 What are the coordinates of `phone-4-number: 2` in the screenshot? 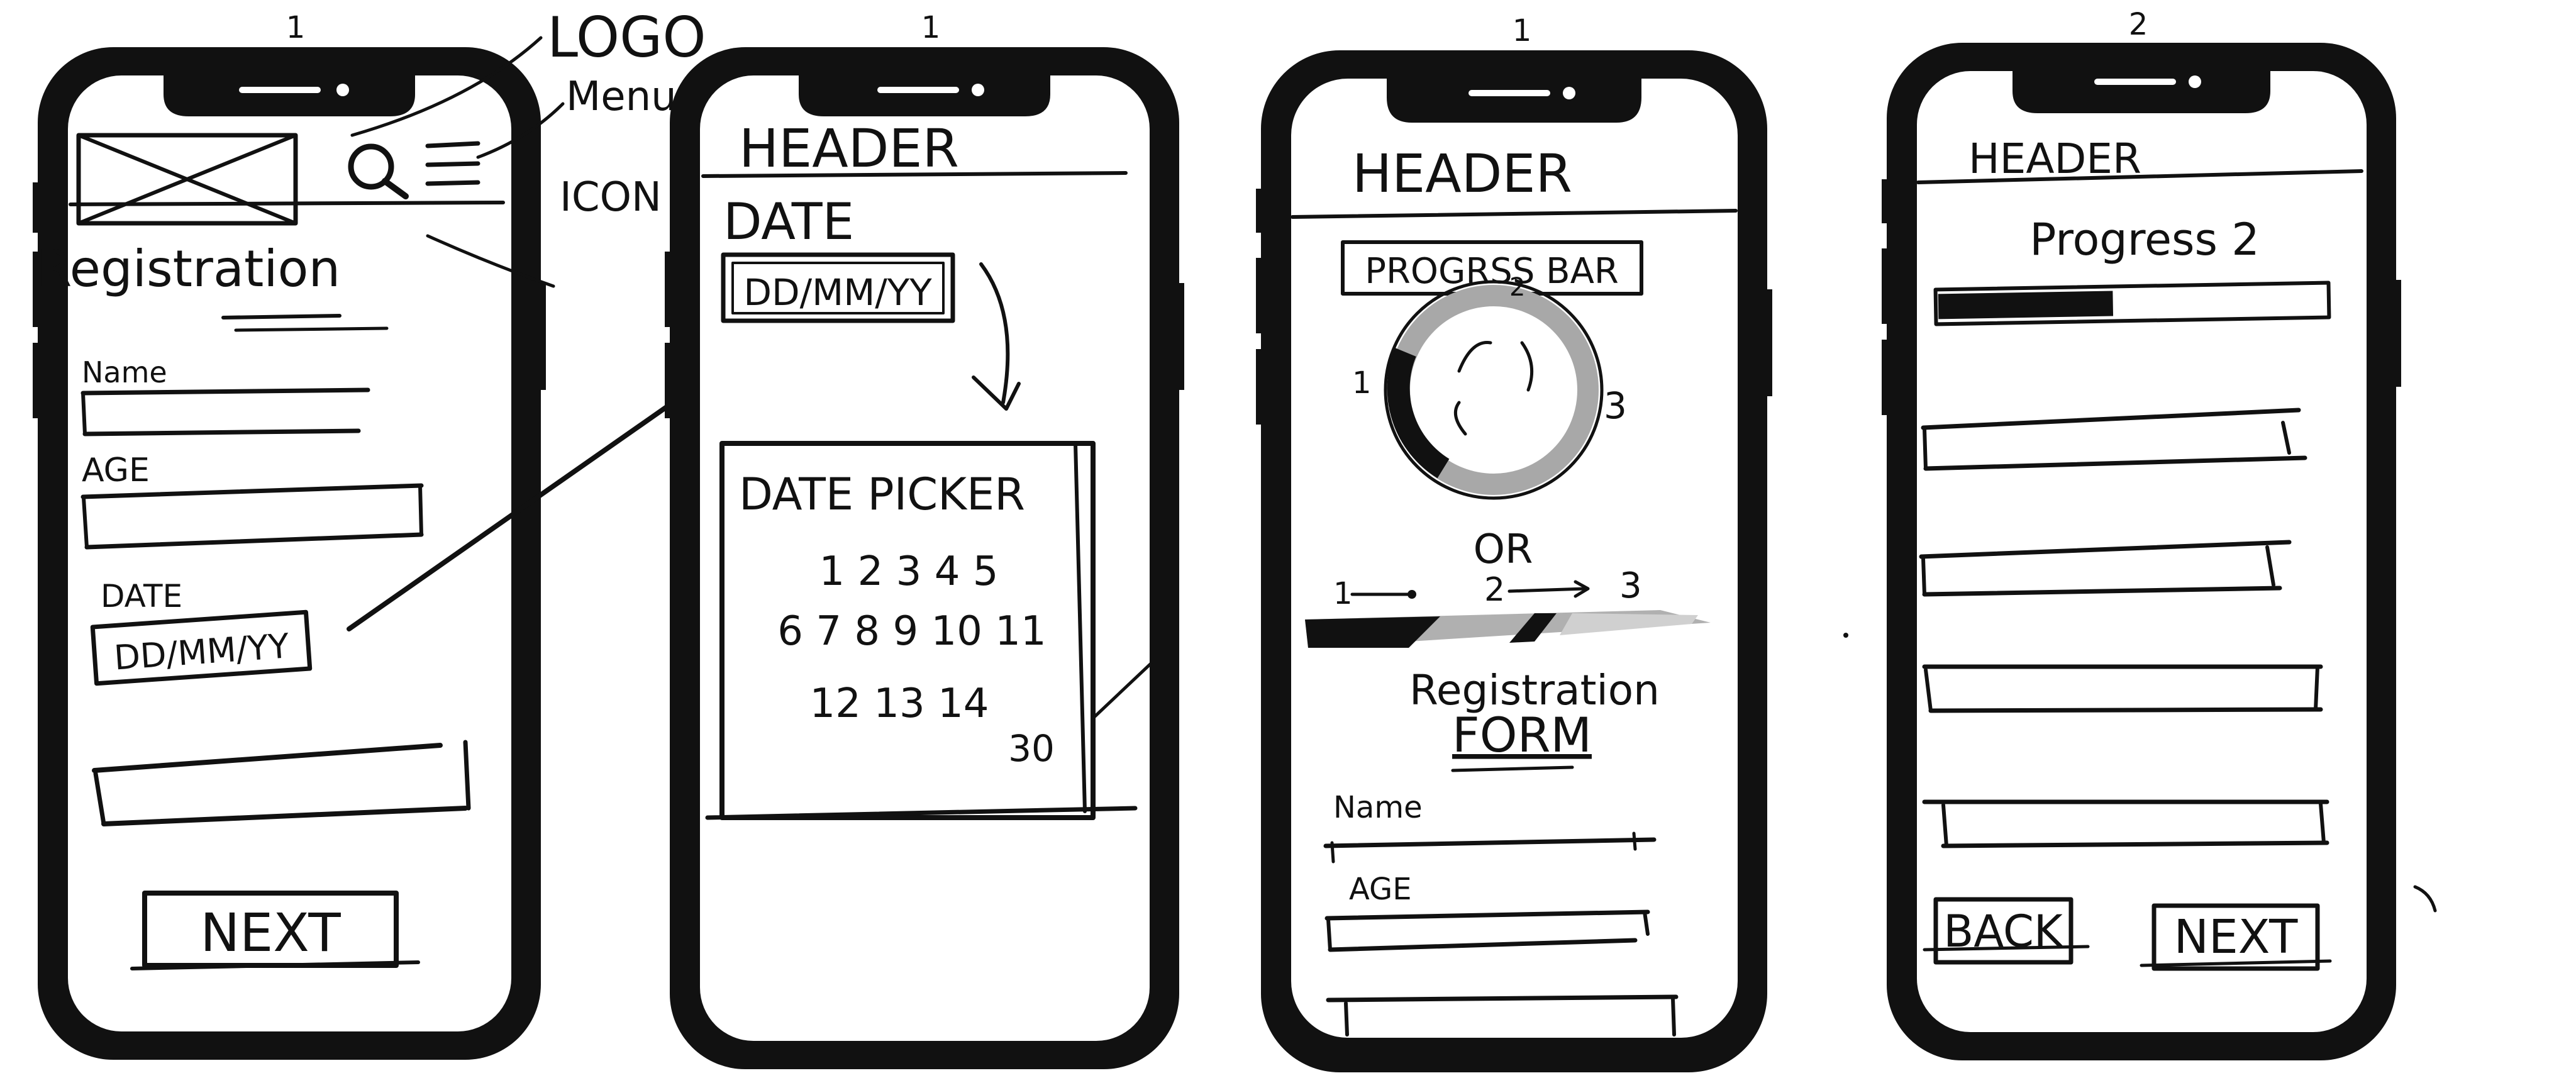 It's located at (2138, 24).